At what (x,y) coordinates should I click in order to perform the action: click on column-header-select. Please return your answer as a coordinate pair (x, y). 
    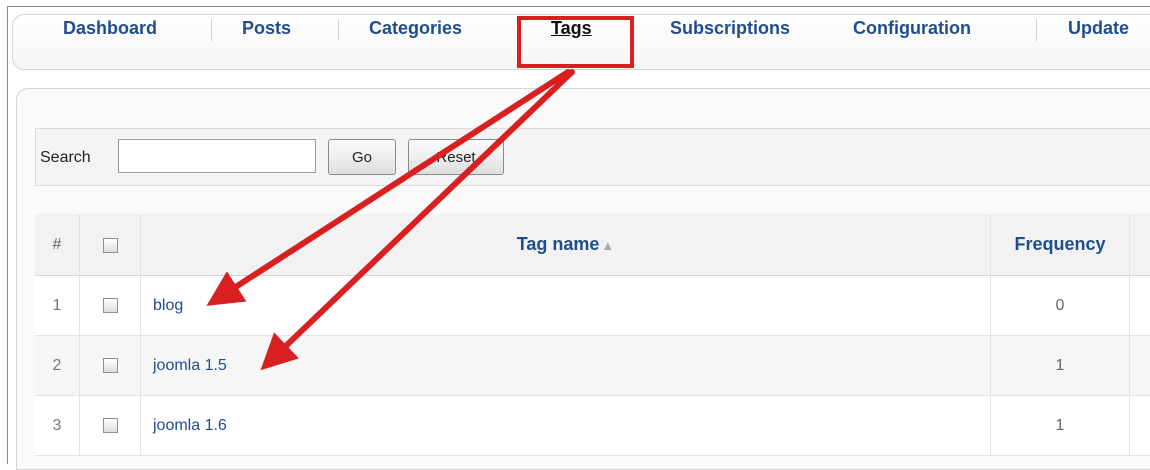
    Looking at the image, I should click on (110, 245).